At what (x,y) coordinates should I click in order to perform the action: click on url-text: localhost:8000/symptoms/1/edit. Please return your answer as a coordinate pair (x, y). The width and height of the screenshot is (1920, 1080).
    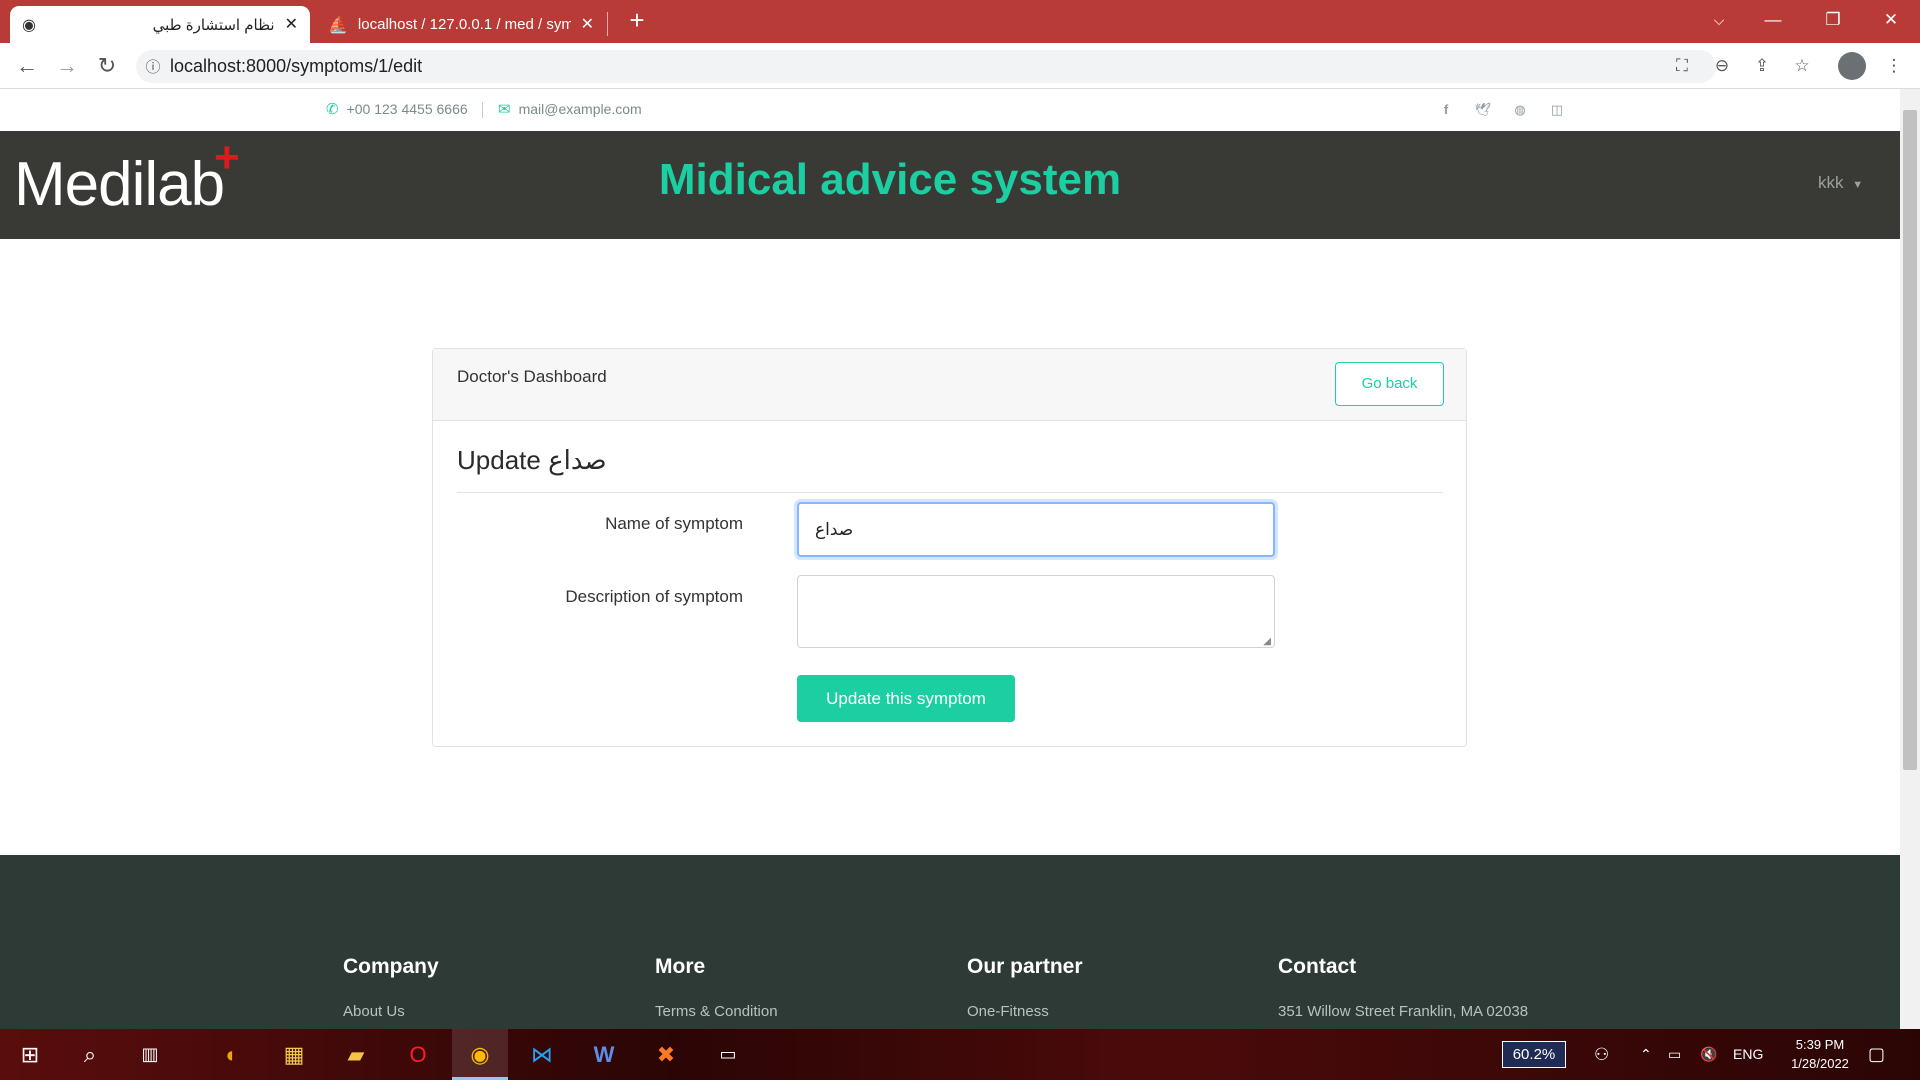
    Looking at the image, I should click on (296, 66).